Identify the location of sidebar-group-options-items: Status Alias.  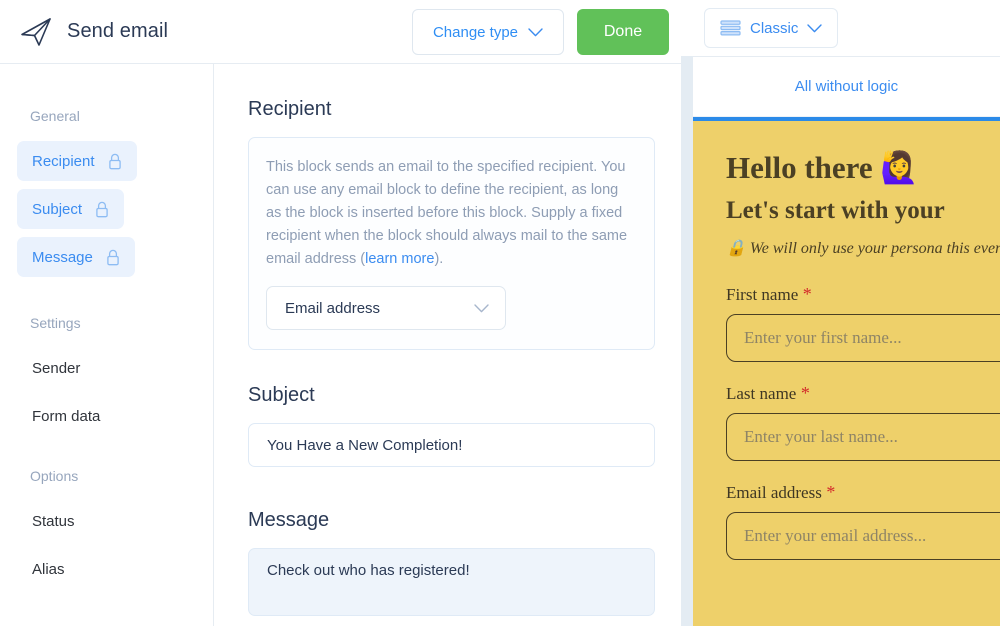
(106, 549).